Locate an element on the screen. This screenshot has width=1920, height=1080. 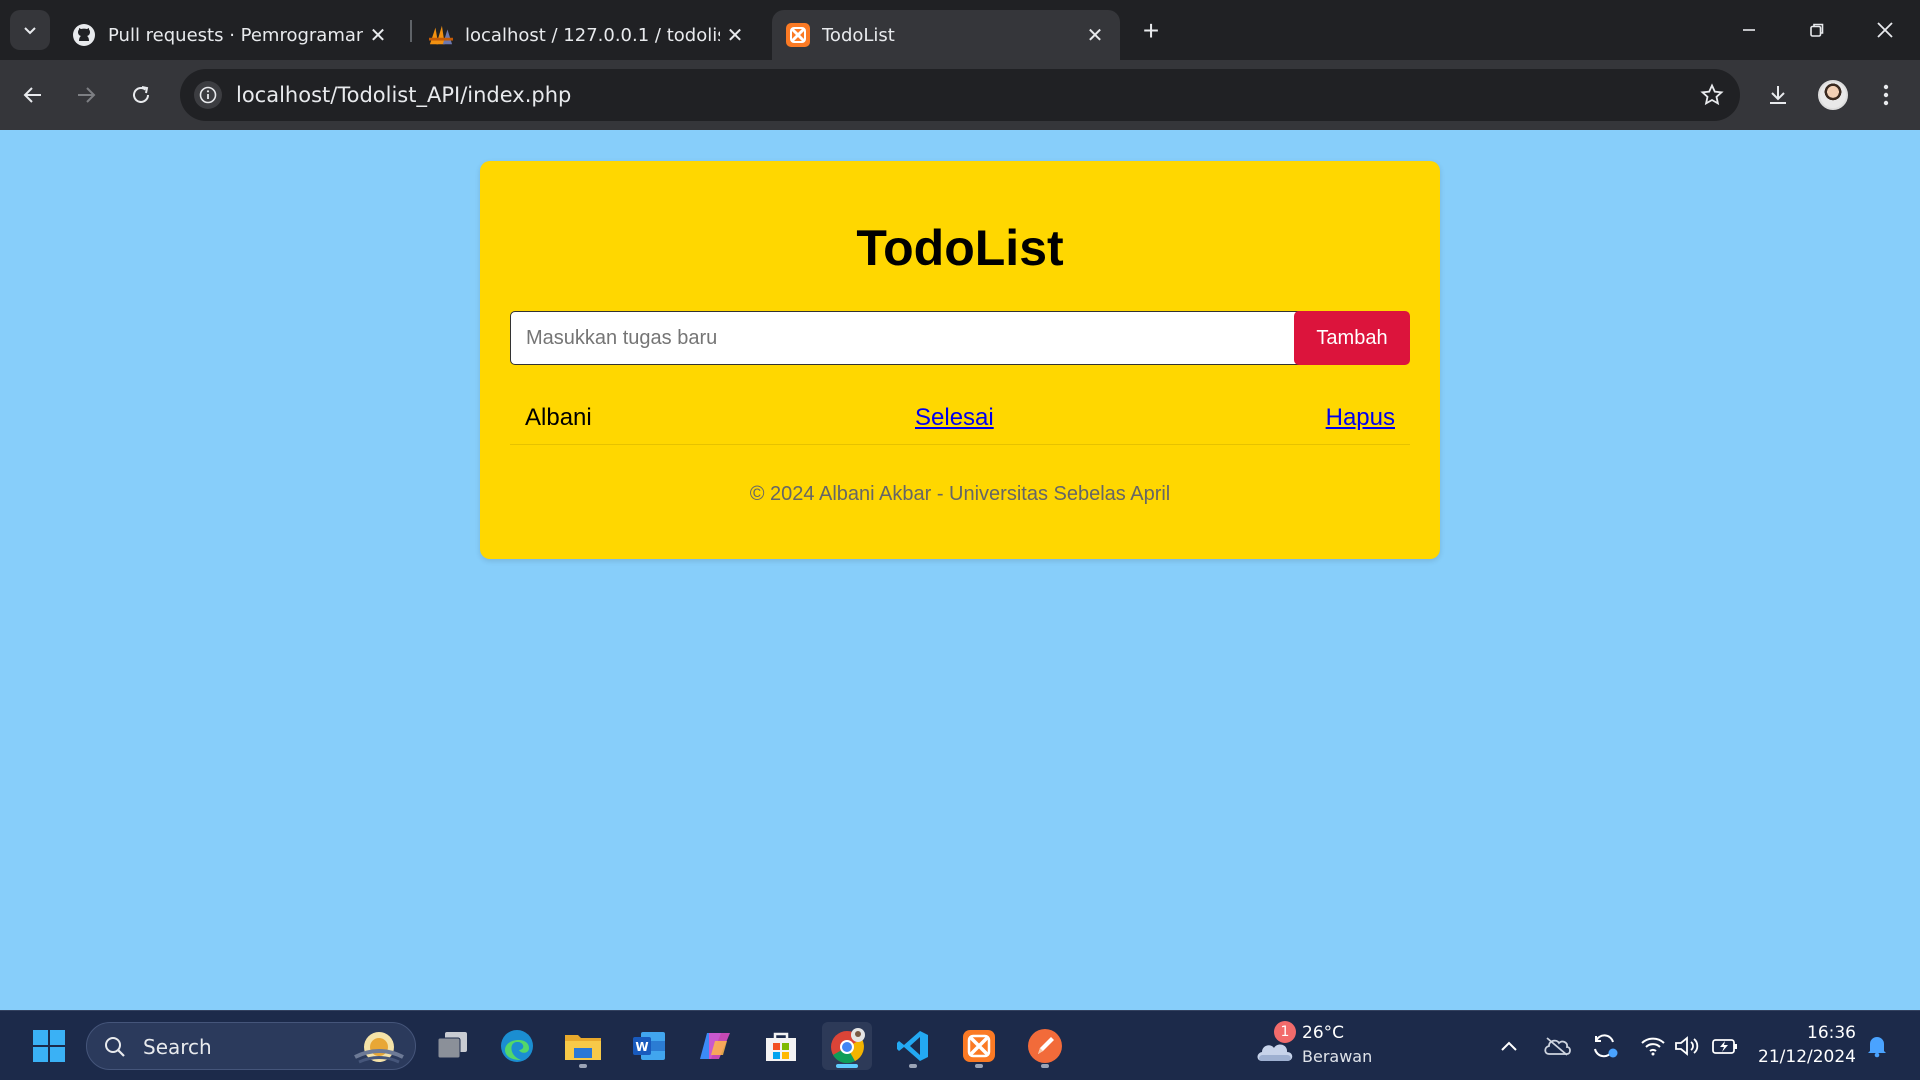
copilot-button is located at coordinates (715, 1046).